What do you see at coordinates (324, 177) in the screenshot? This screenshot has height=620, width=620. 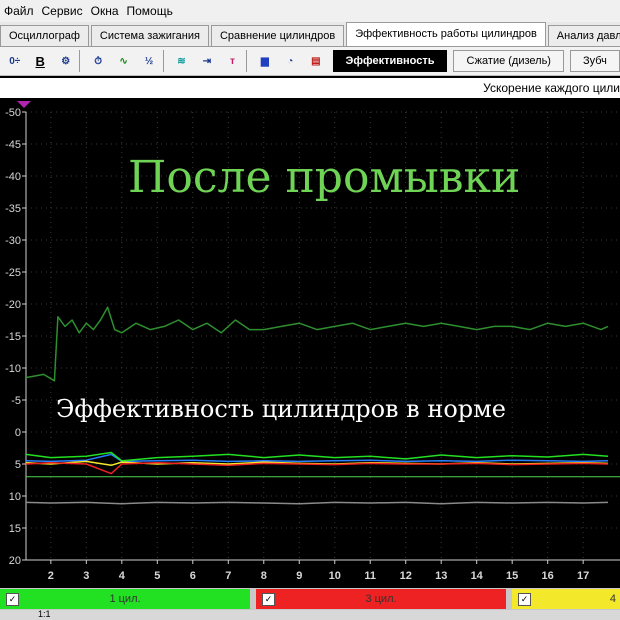 I see `overlay-headline: После промывки` at bounding box center [324, 177].